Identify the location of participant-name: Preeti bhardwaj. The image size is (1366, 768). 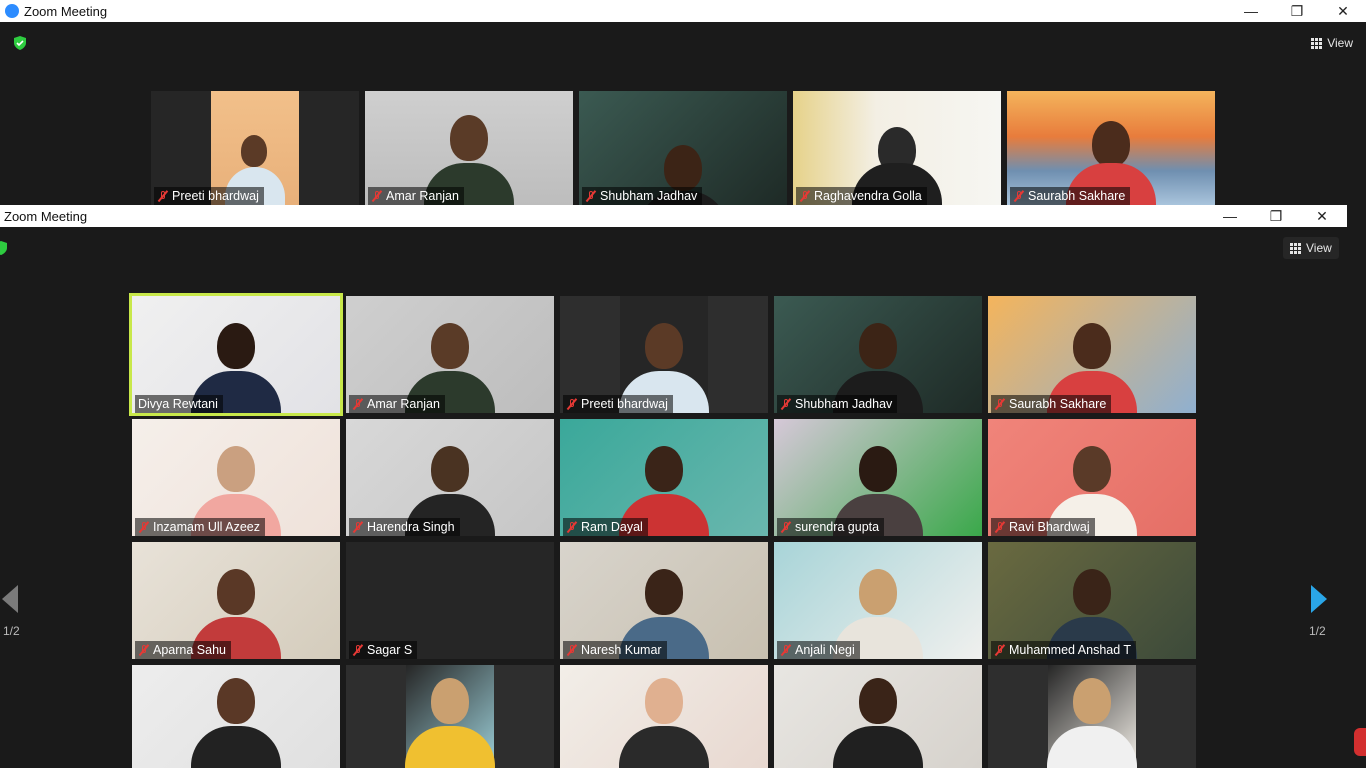
(624, 404).